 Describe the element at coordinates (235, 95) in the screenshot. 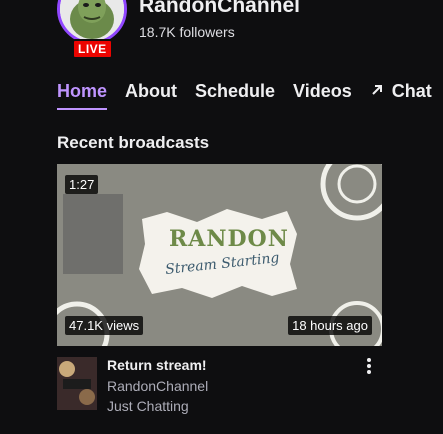

I see `tab-schedule: Schedule` at that location.